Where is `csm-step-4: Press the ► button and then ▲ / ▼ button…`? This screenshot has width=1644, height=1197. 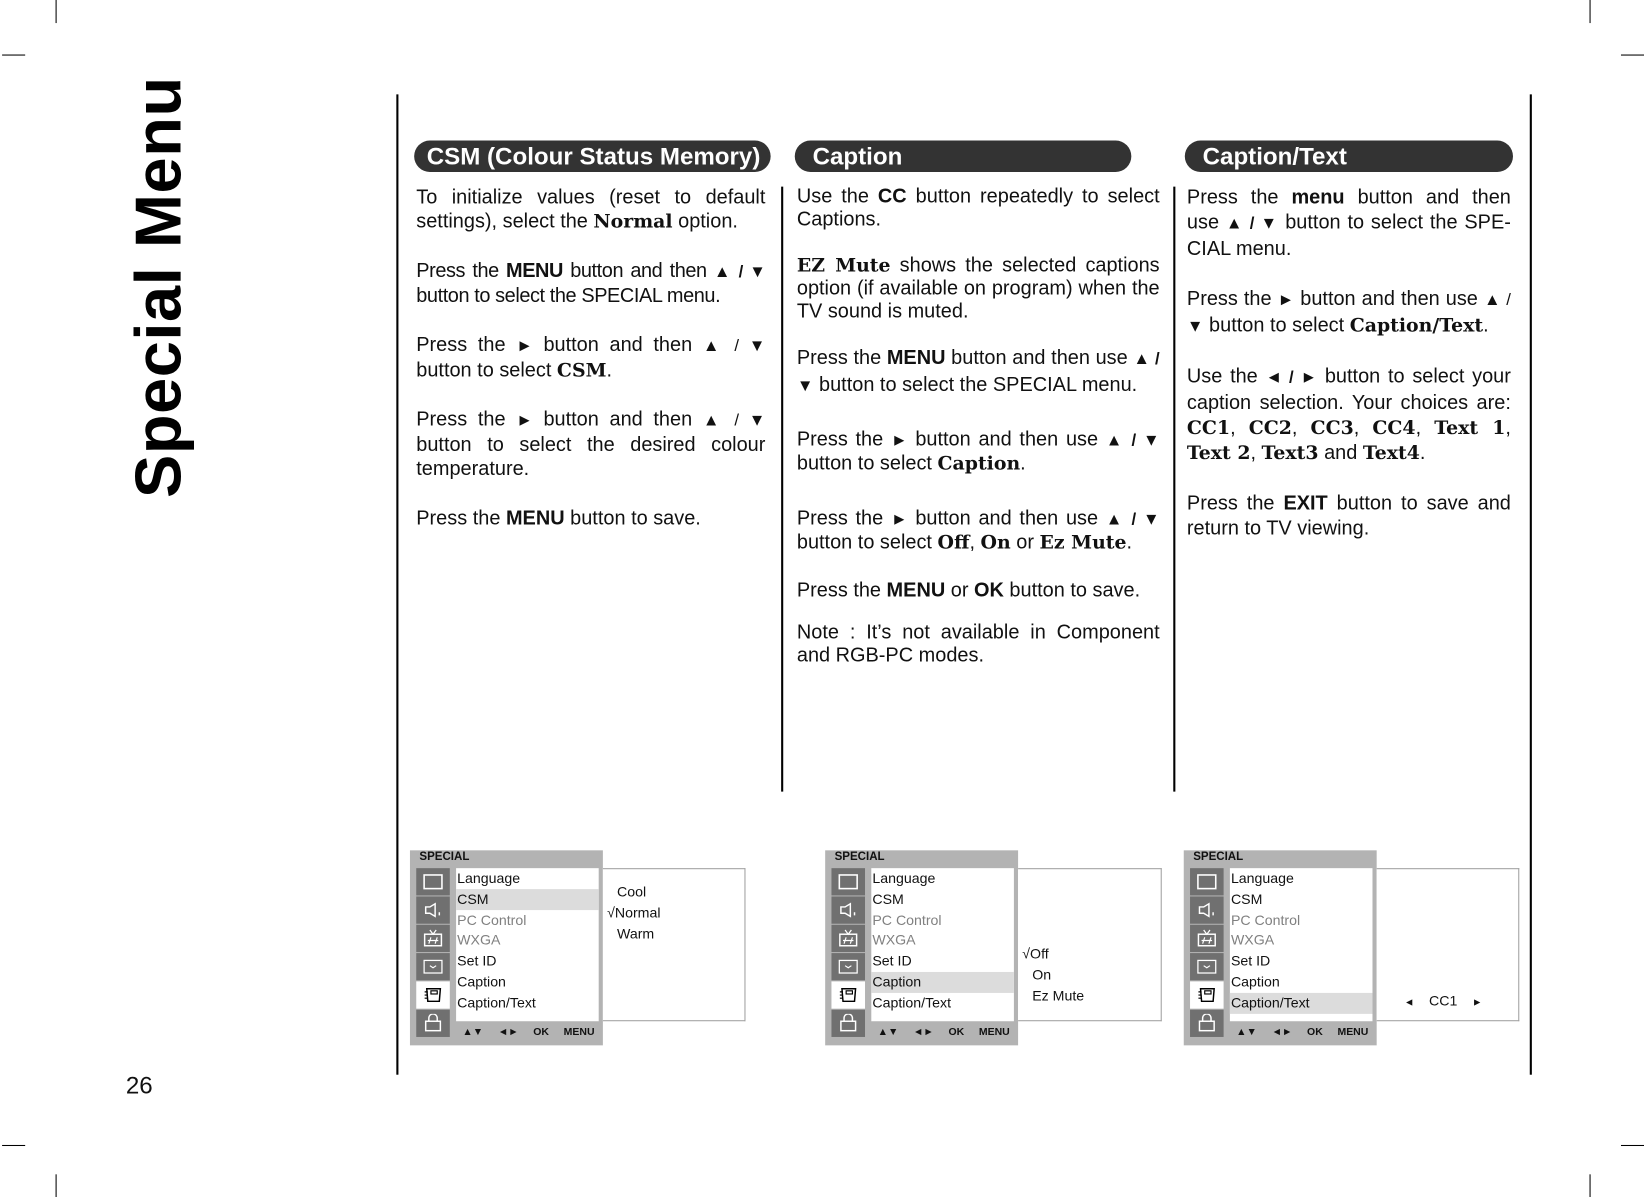
csm-step-4: Press the ► button and then ▲ / ▼ button… is located at coordinates (591, 444).